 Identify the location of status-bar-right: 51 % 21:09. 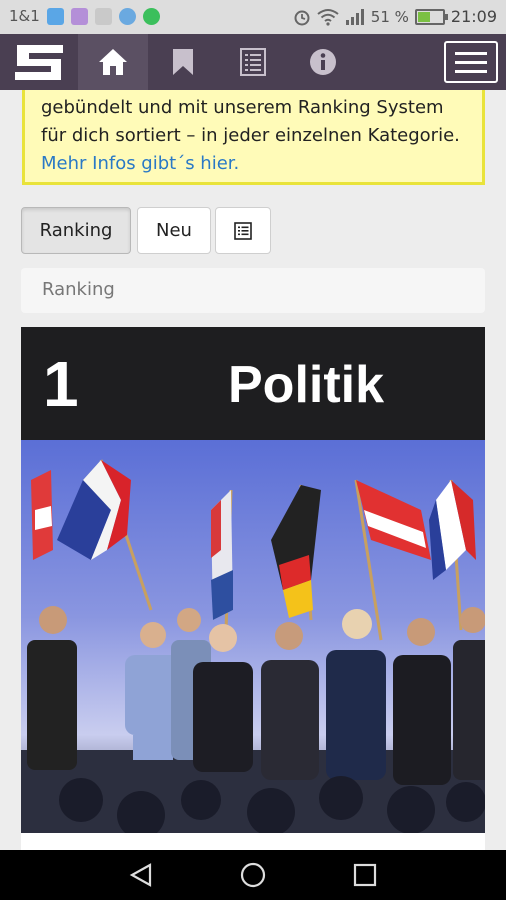
(395, 16).